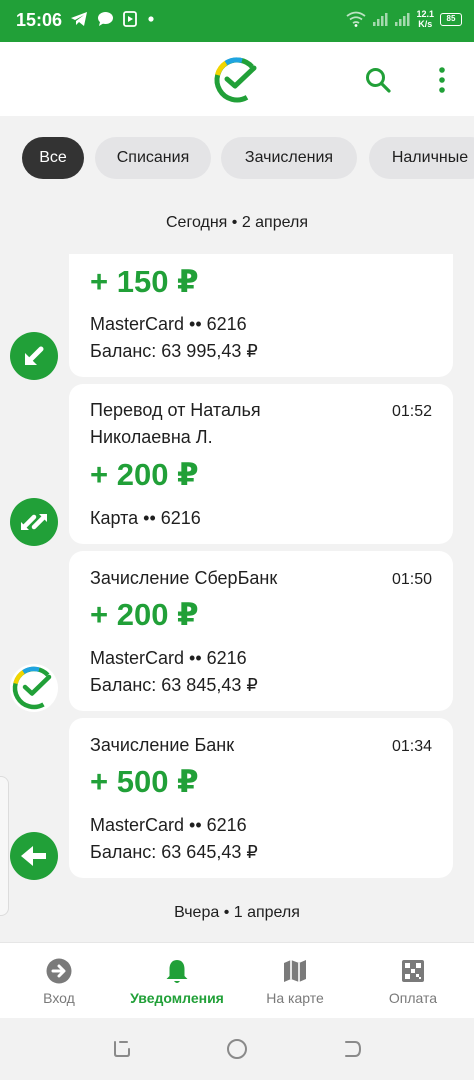  I want to click on login-icon, so click(59, 971).